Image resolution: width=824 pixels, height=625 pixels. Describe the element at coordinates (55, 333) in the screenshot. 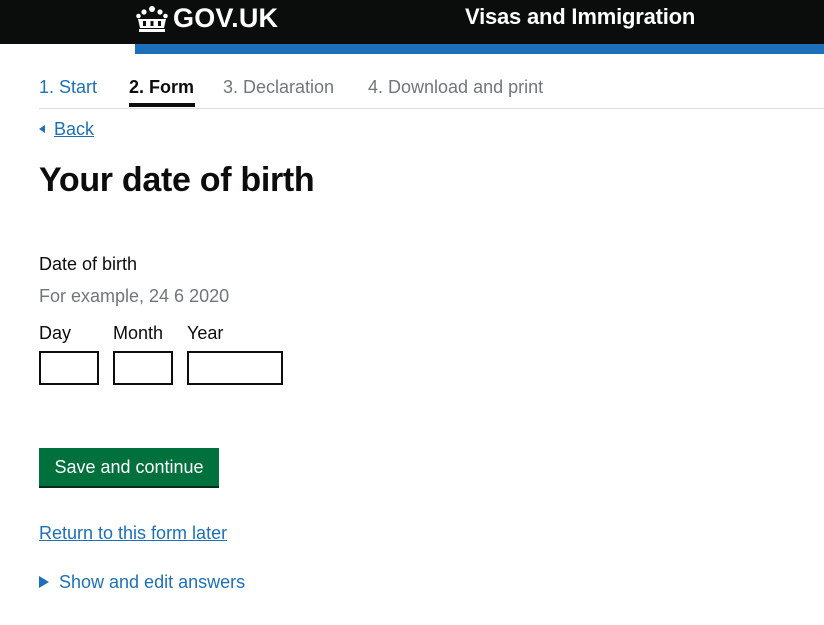

I see `day-label: Day` at that location.